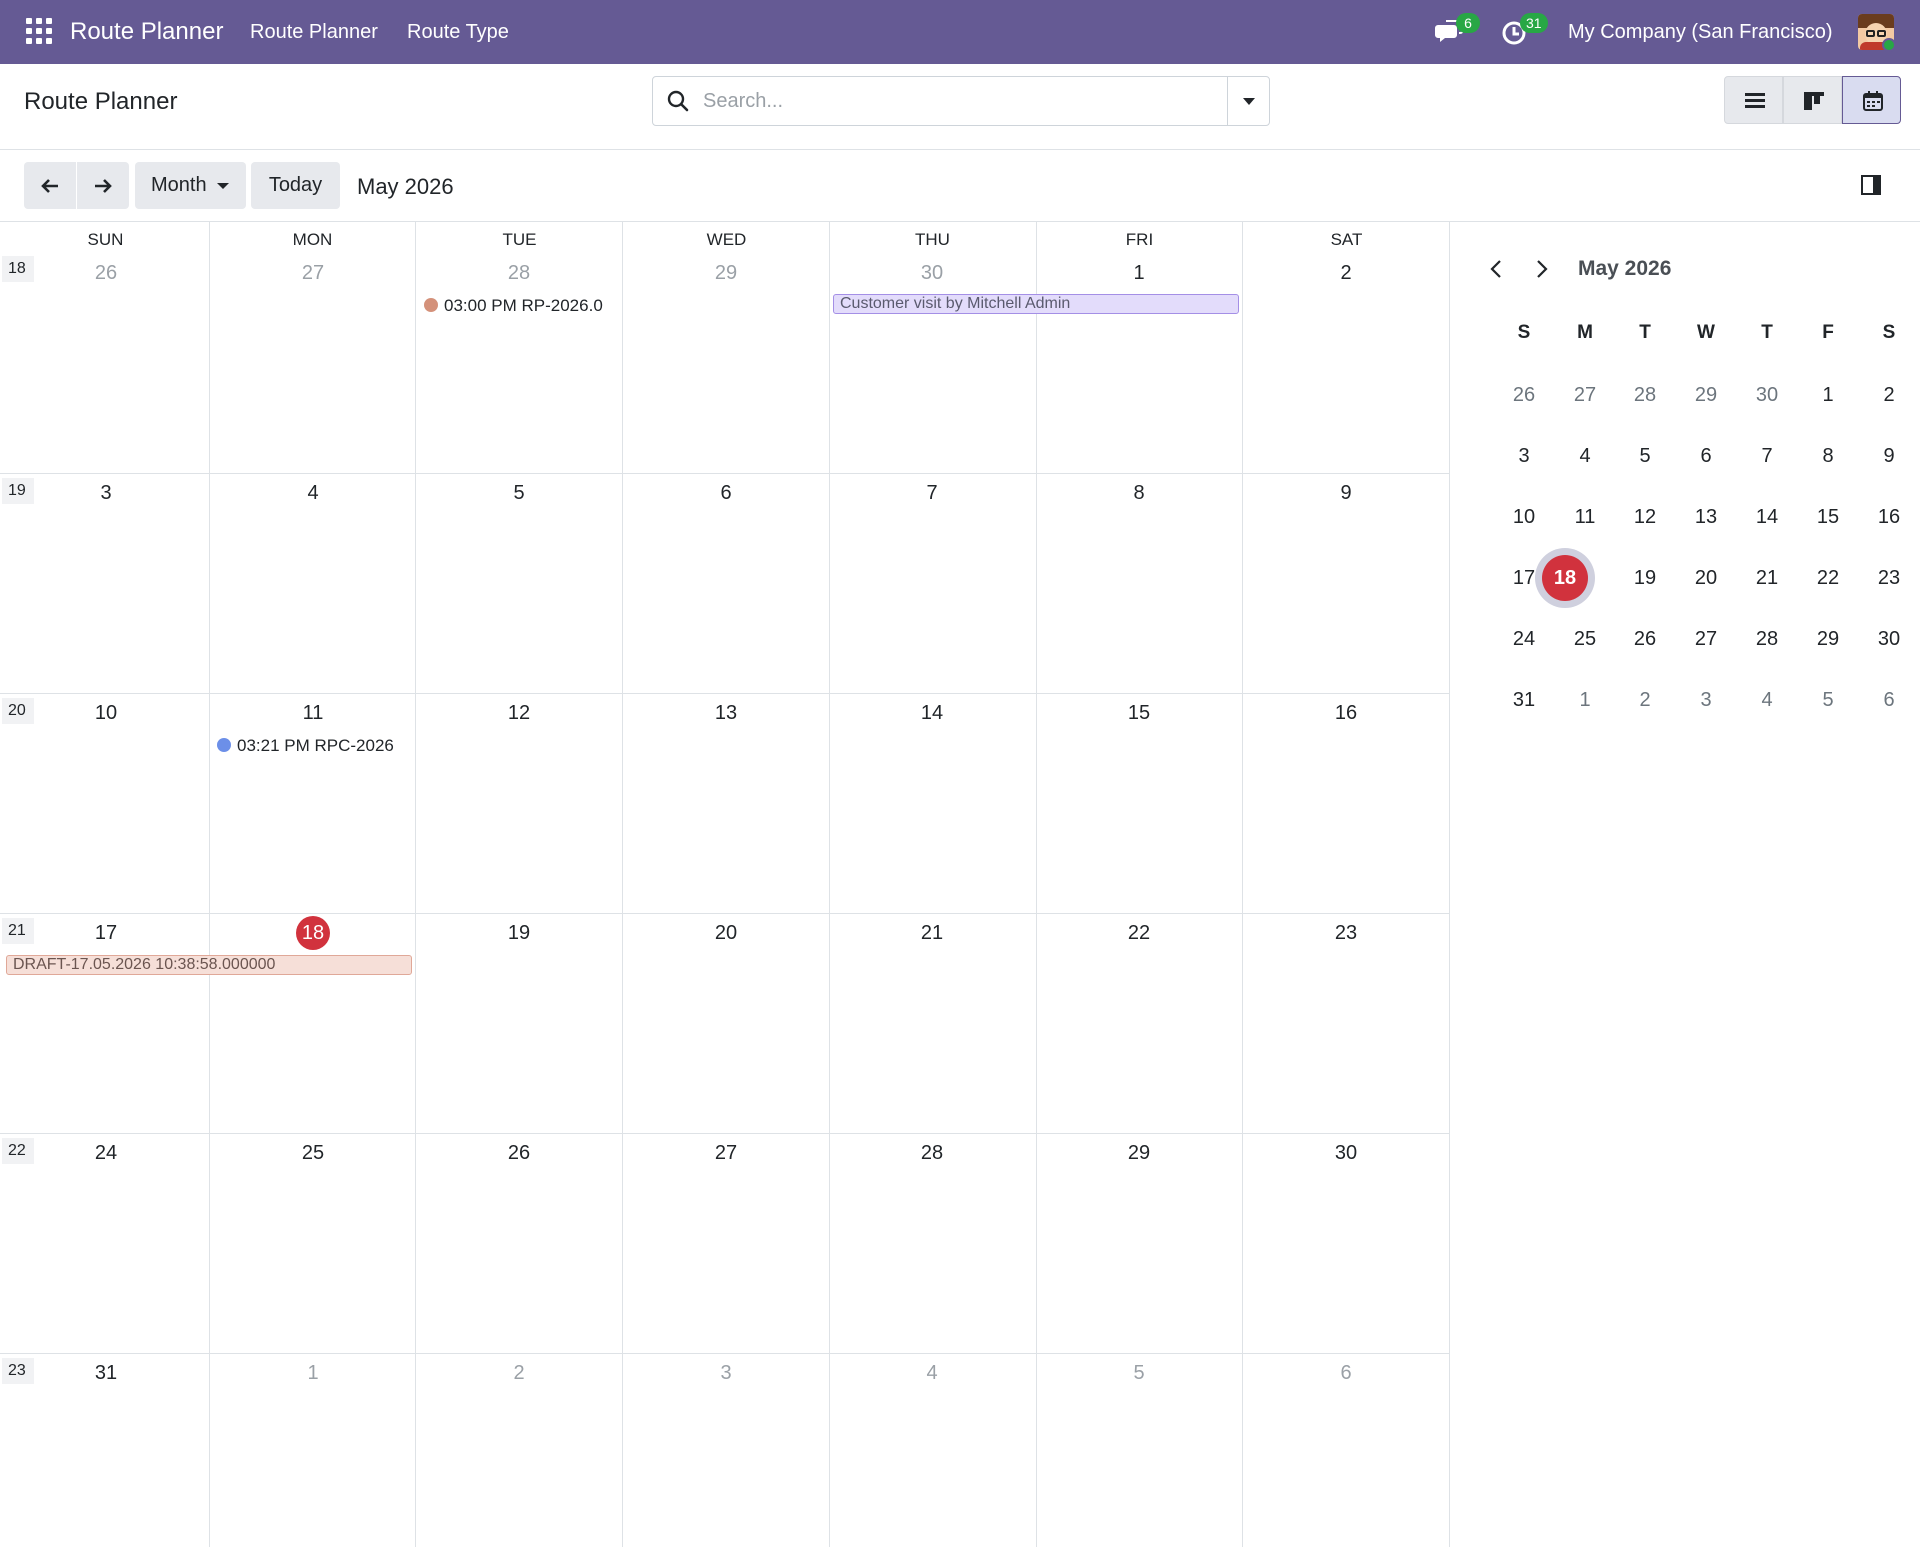  What do you see at coordinates (1139, 493) in the screenshot?
I see `day-number: 8` at bounding box center [1139, 493].